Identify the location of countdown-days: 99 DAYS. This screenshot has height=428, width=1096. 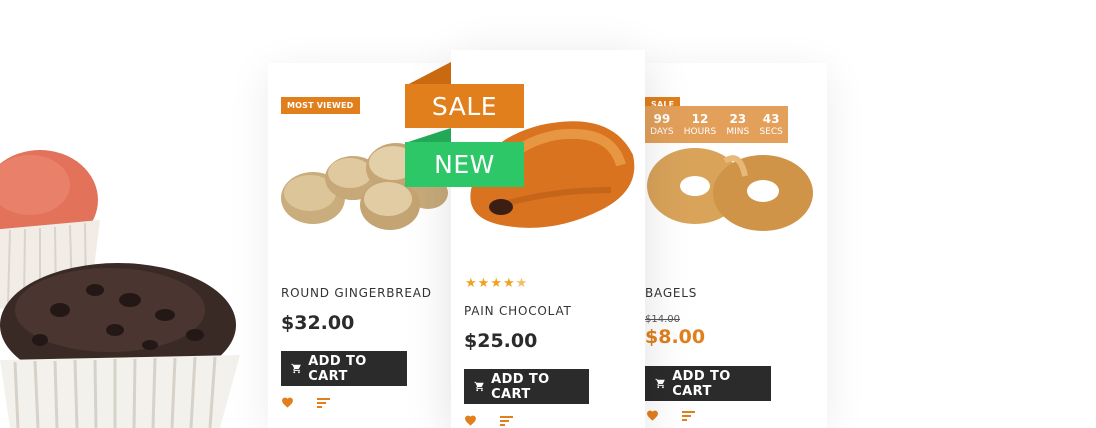
(662, 124).